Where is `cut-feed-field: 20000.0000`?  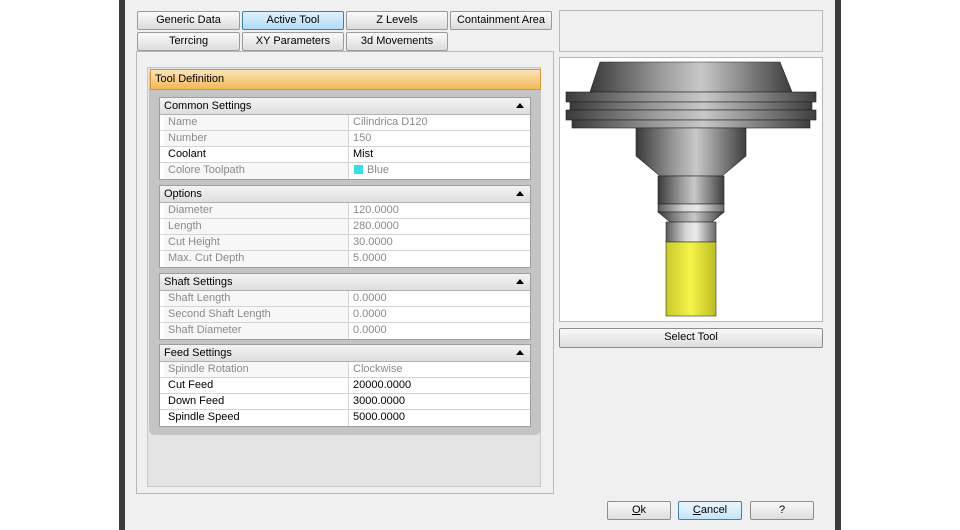
cut-feed-field: 20000.0000 is located at coordinates (439, 385).